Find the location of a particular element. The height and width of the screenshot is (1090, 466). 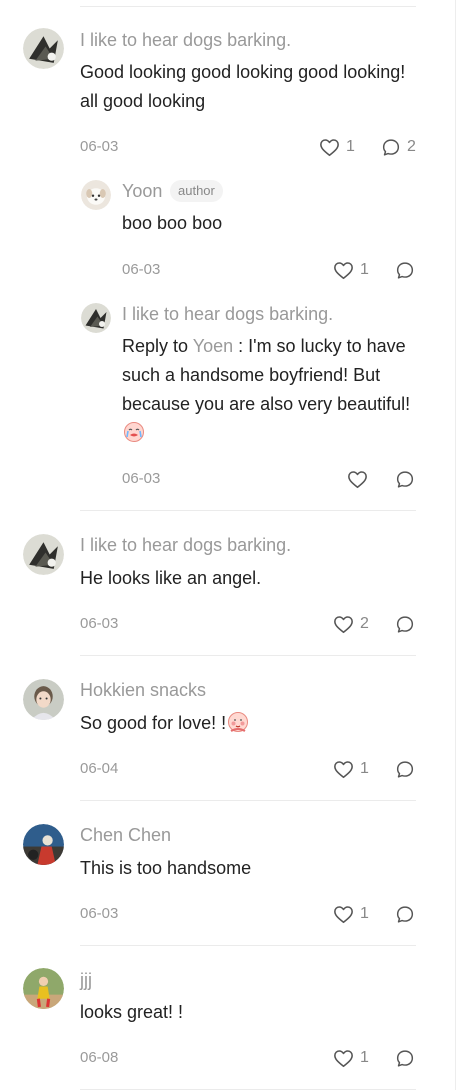

author-badge: author is located at coordinates (196, 191).